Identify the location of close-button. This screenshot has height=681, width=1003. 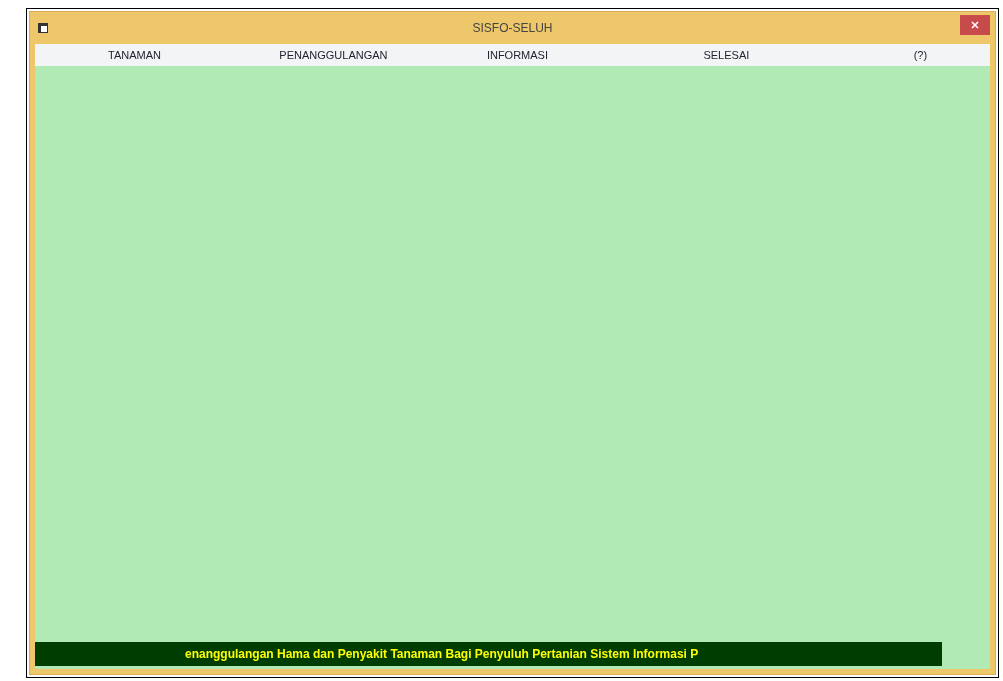
(975, 25).